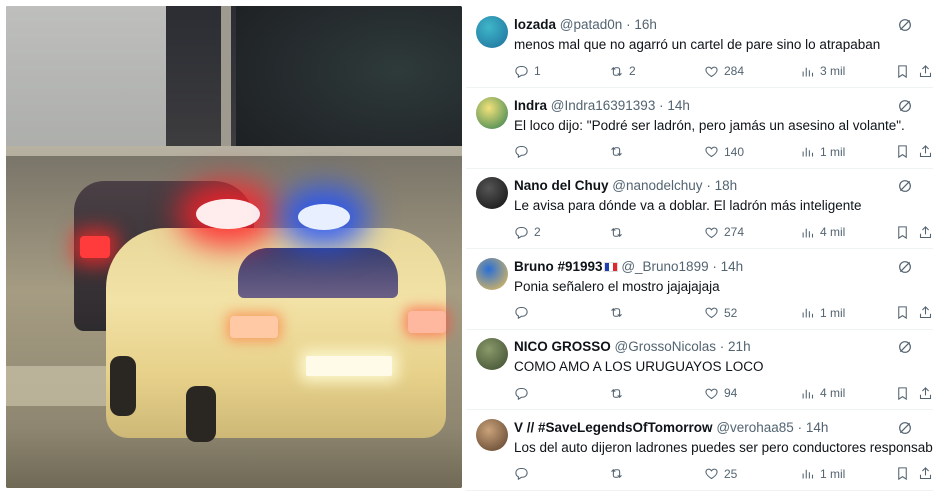 The width and height of the screenshot is (933, 494). I want to click on red-siren-light, so click(228, 214).